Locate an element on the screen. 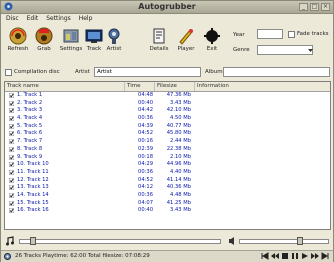 The image size is (334, 262). track-filesize: 4.50 Mb is located at coordinates (180, 118).